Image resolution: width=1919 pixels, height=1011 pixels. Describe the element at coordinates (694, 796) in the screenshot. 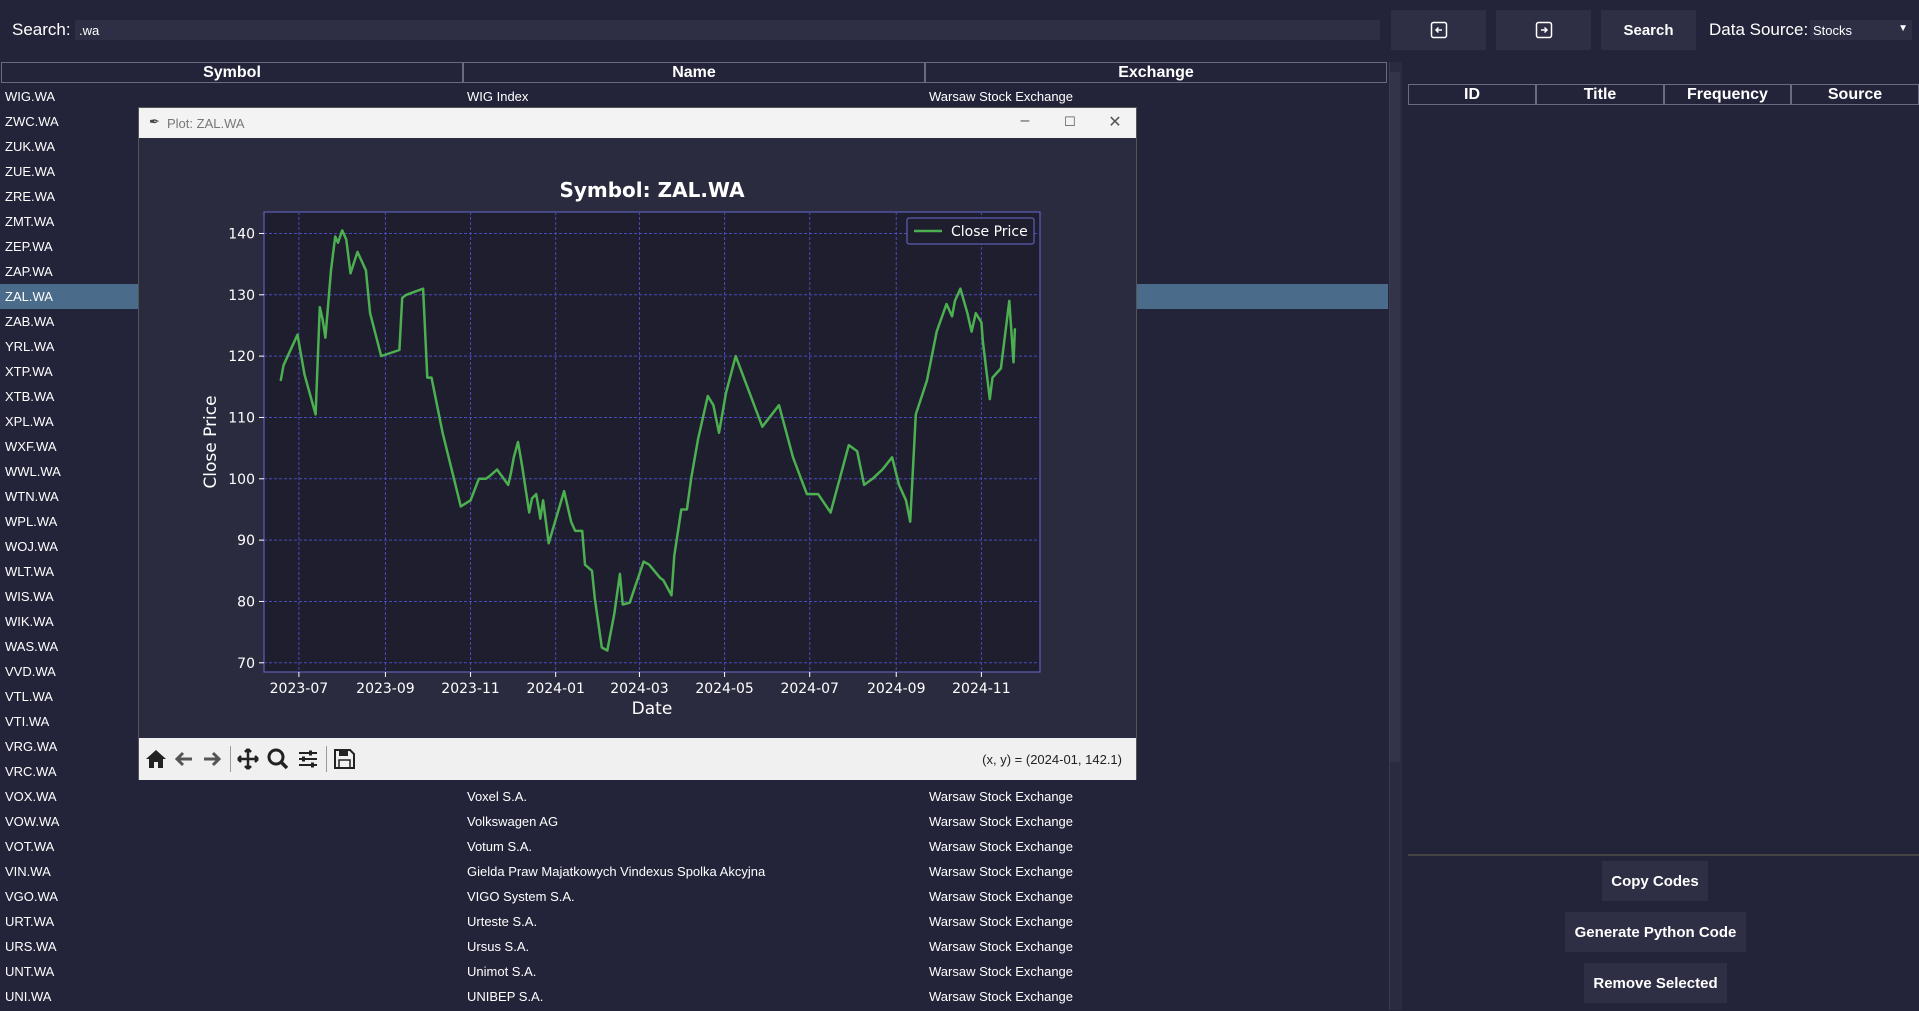

I see `table-row: VOX.WA Voxel S.A. Warsaw Stock Exchange` at that location.